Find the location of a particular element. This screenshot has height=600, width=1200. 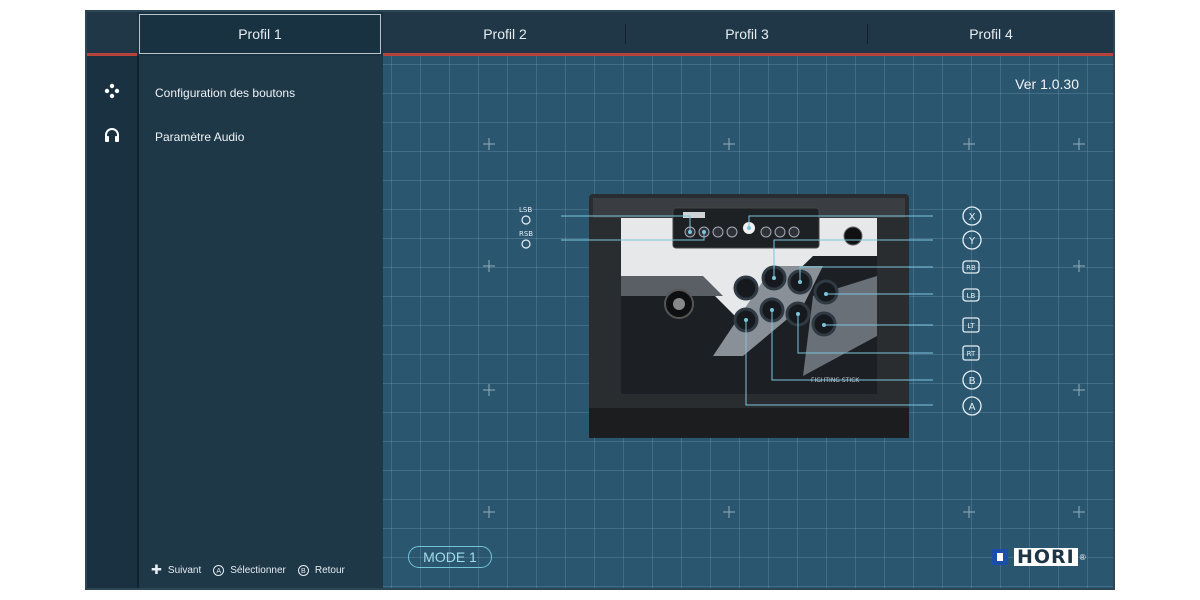

gamepad-icon is located at coordinates (112, 91).